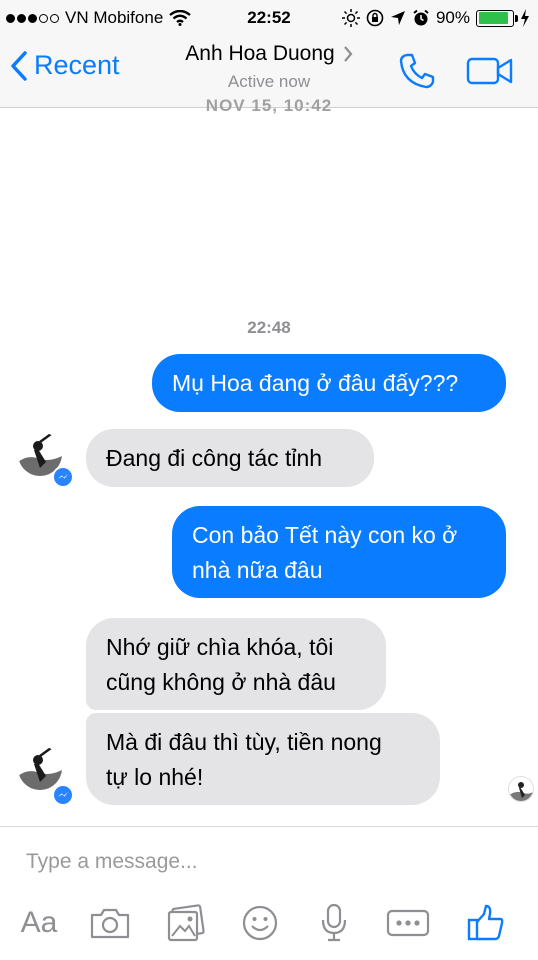 This screenshot has width=538, height=960. I want to click on carrier-label: VN Mobifone, so click(114, 17).